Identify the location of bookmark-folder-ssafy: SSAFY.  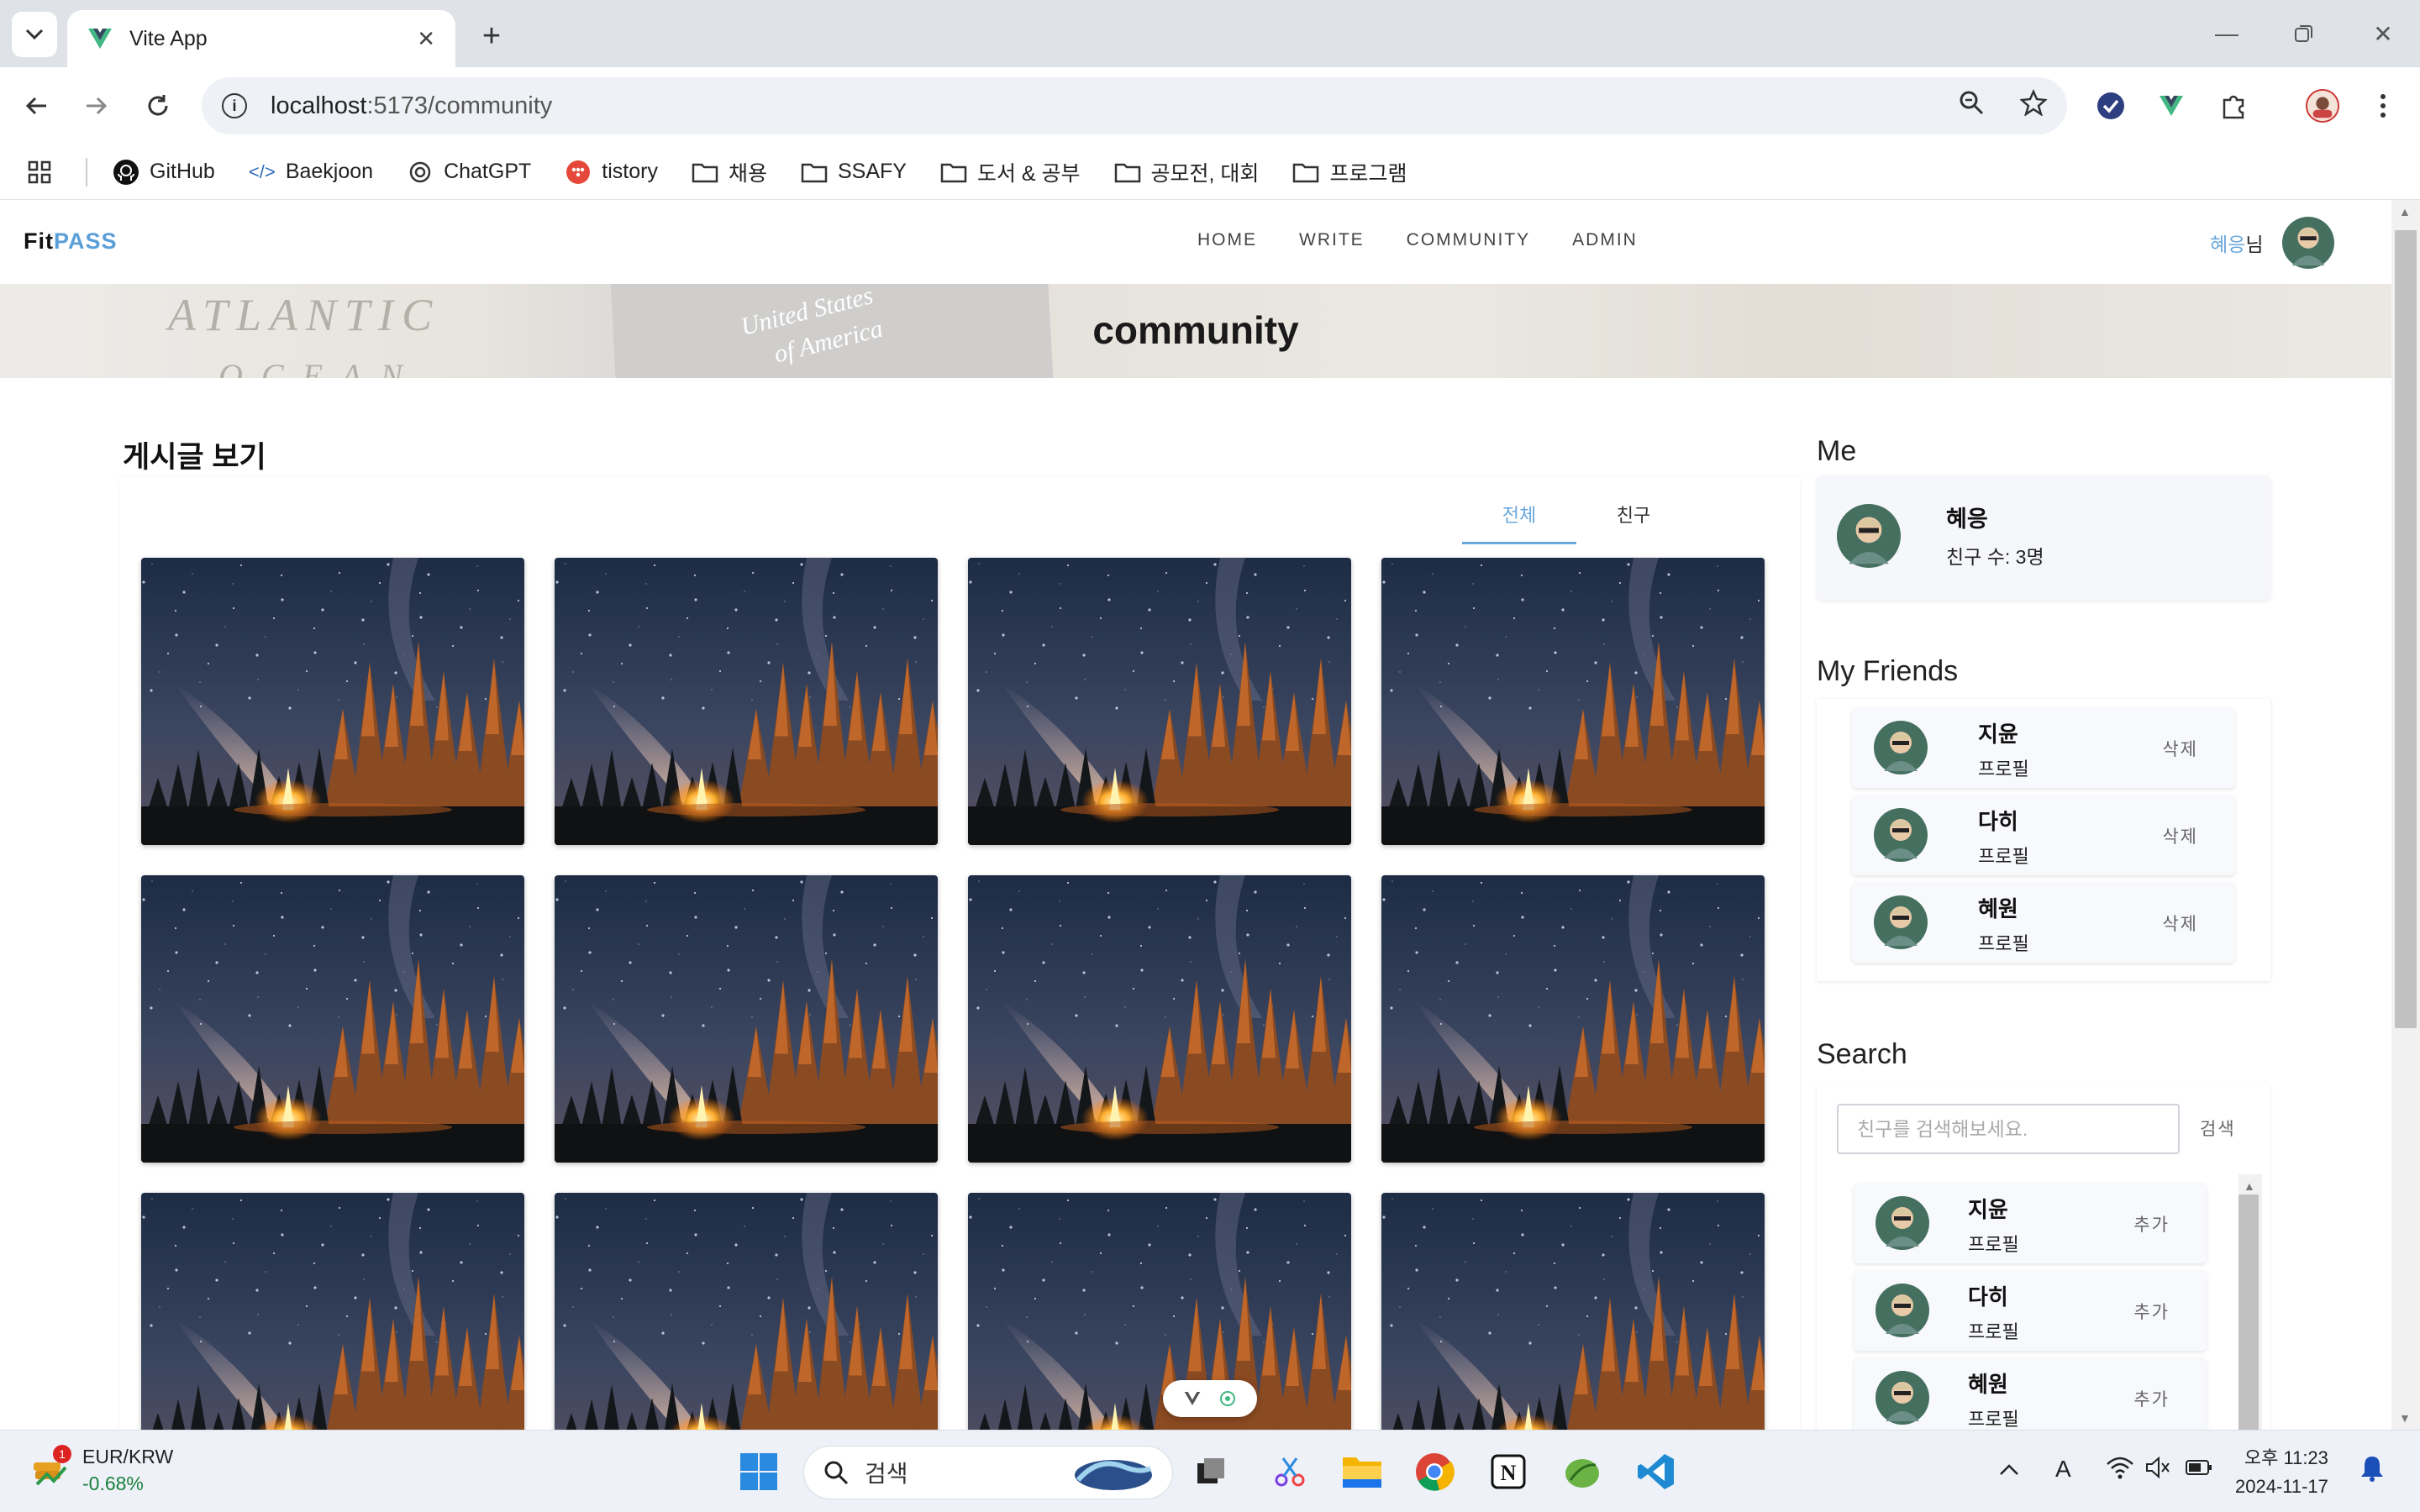
(854, 172).